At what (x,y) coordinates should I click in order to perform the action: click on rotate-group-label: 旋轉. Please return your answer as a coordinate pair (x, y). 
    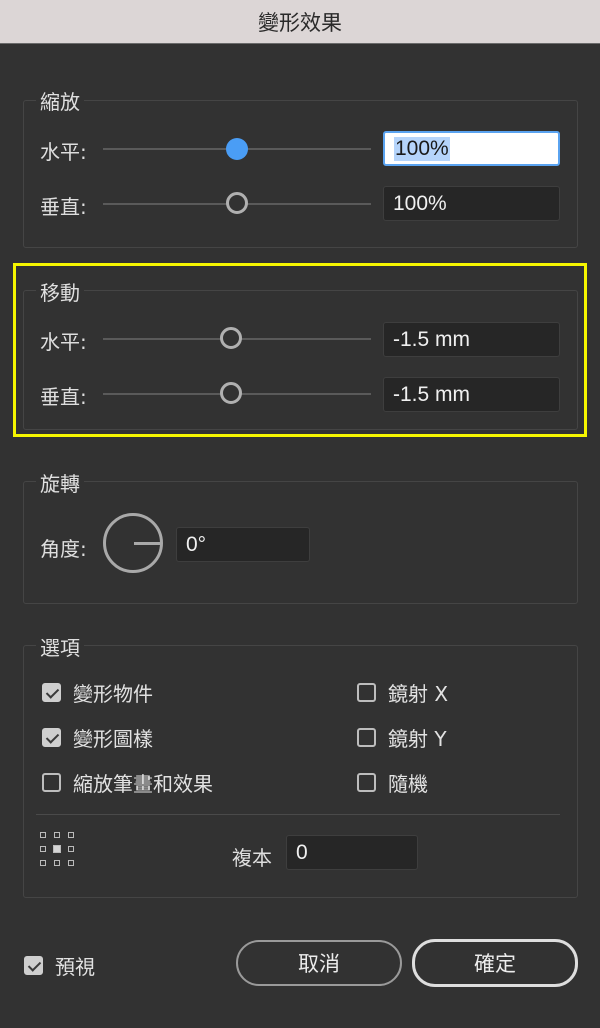
    Looking at the image, I should click on (60, 482).